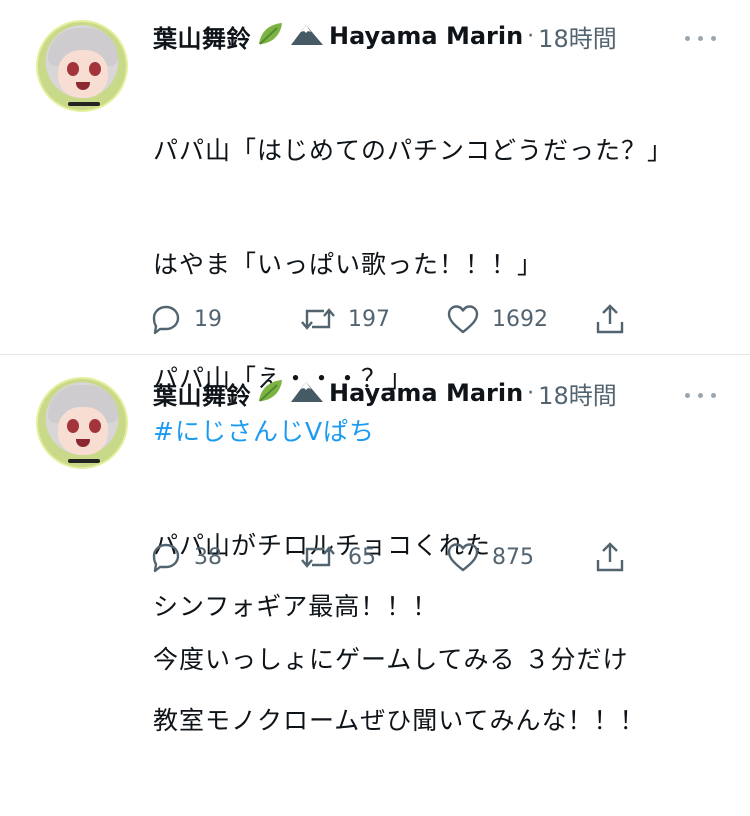  I want to click on reply-count: 38, so click(208, 557).